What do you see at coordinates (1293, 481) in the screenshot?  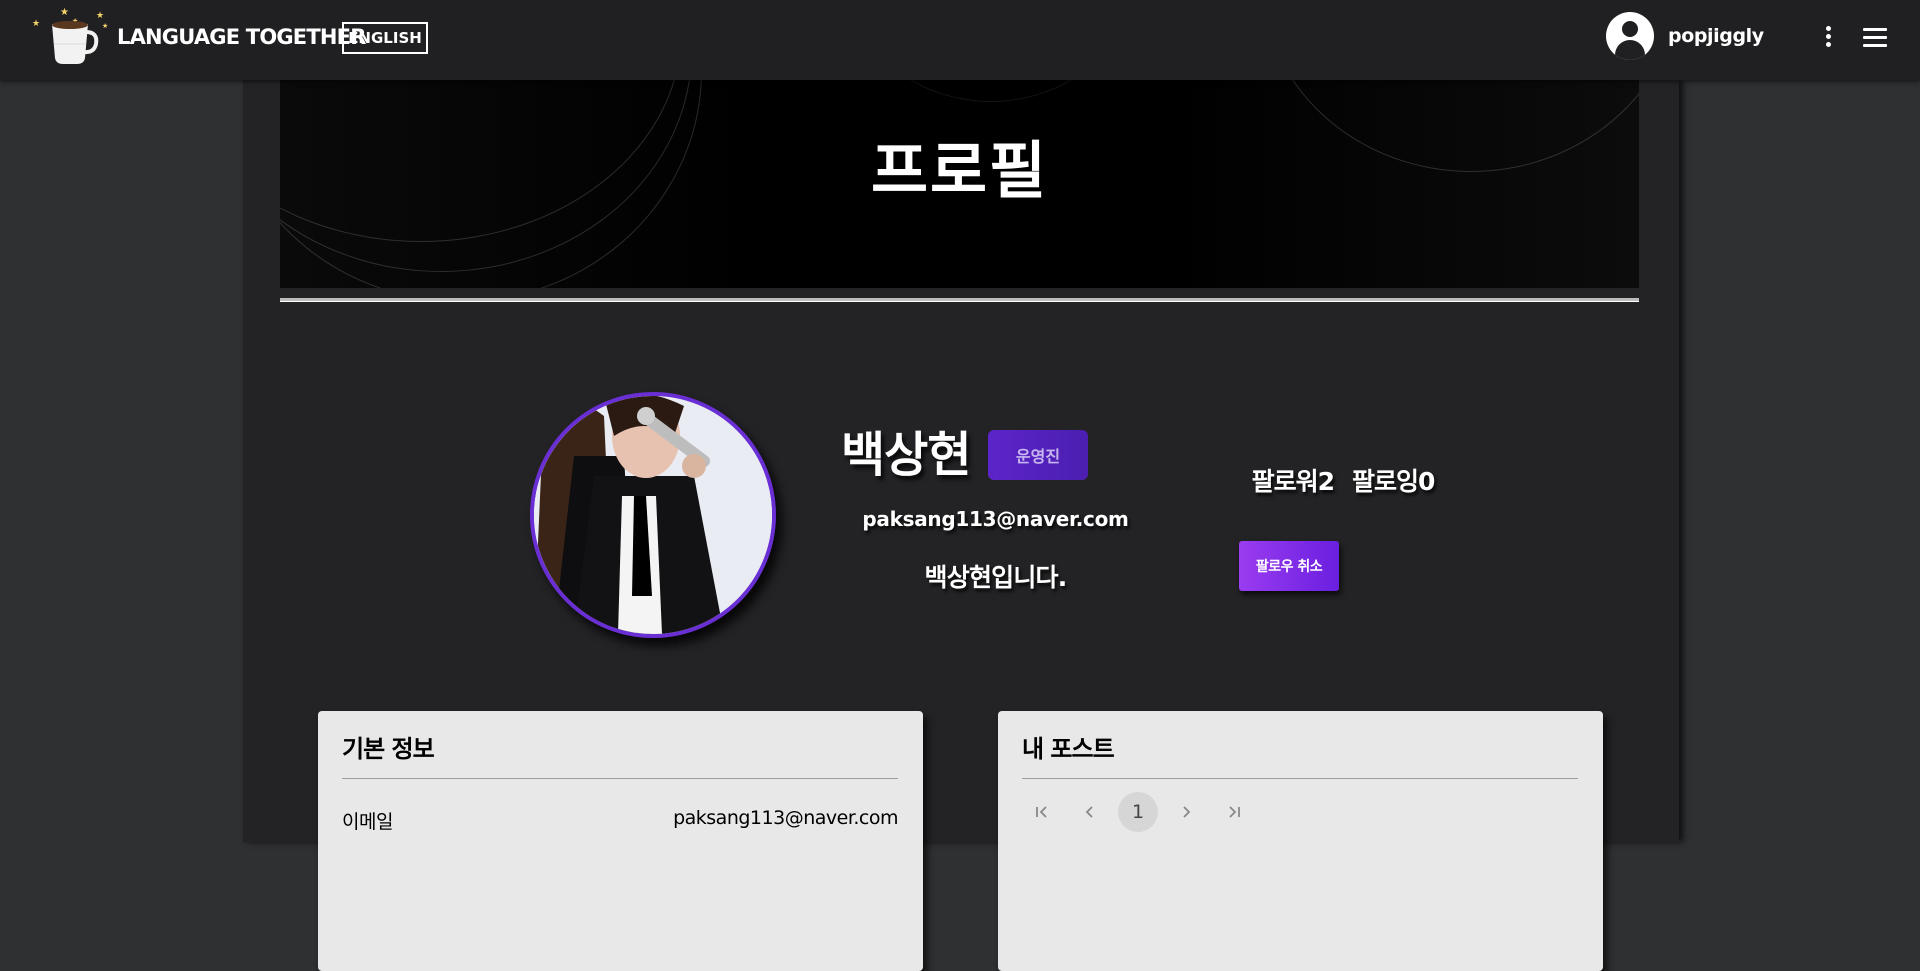 I see `followers-count: 팔로워2` at bounding box center [1293, 481].